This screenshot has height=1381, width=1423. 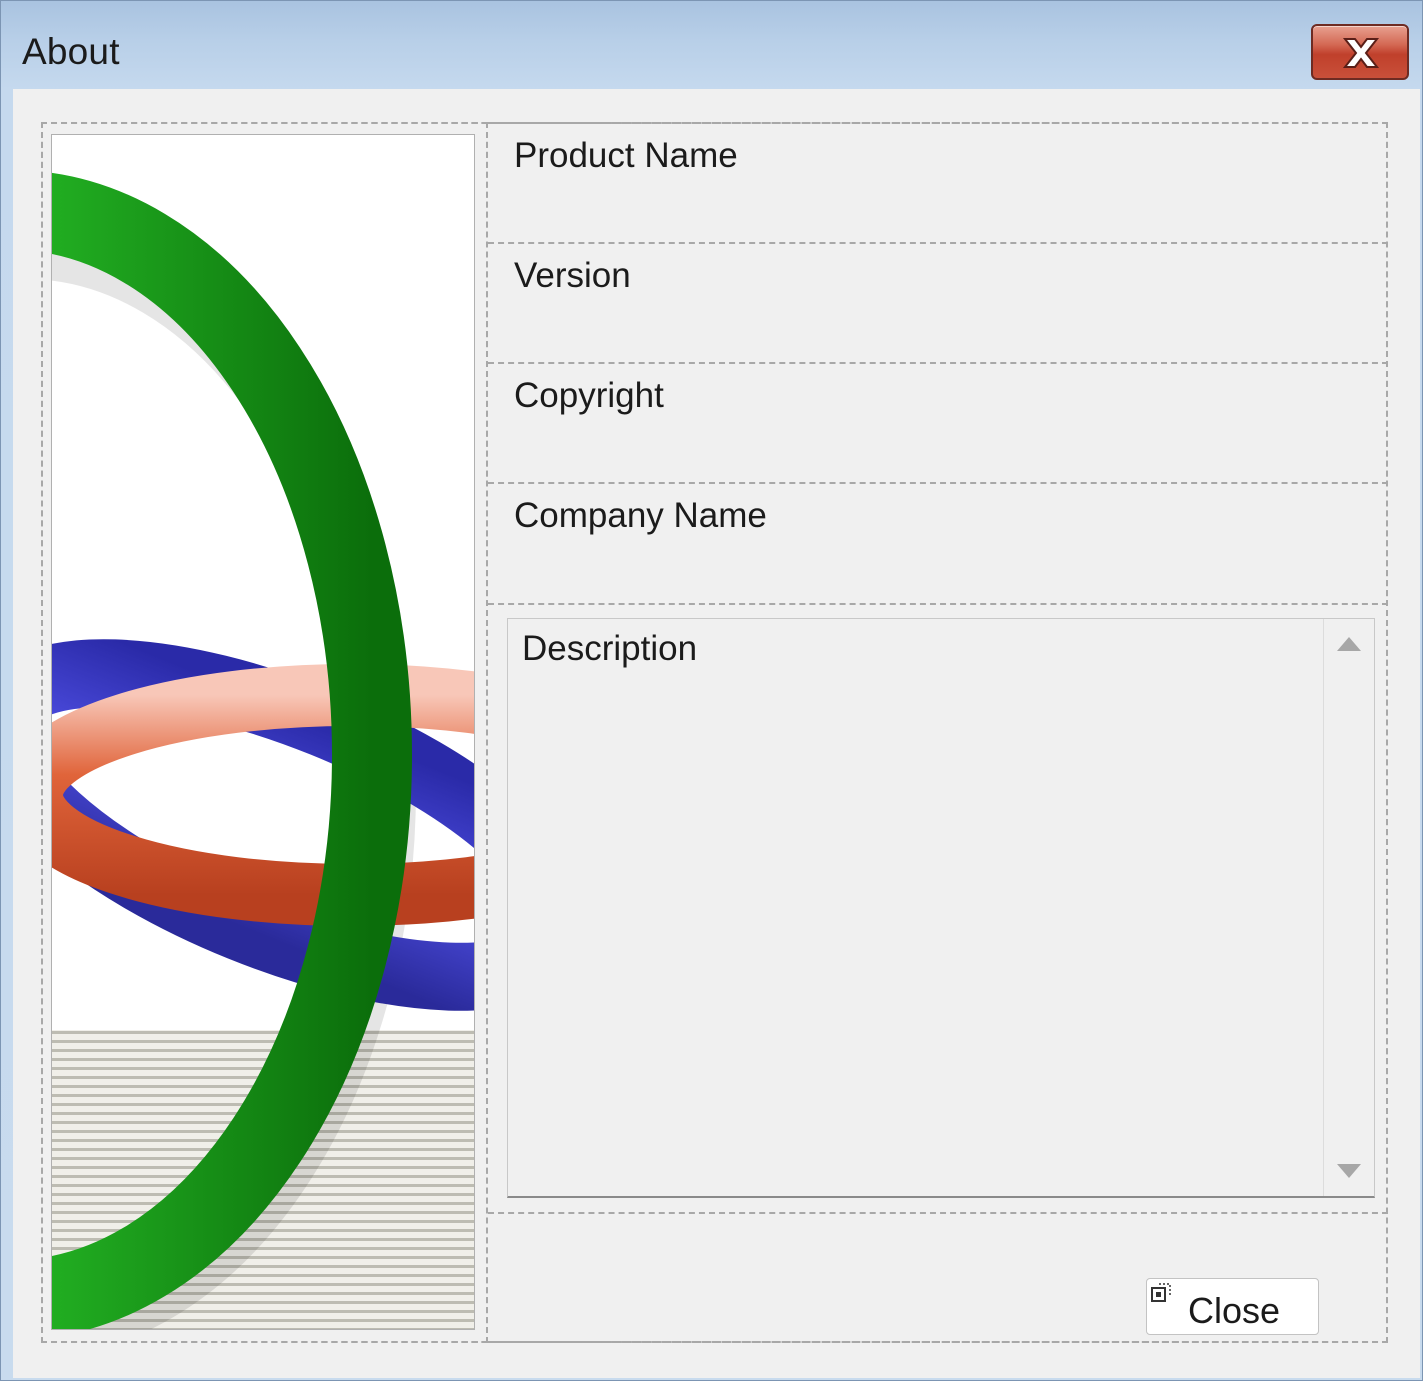 I want to click on company-name-label: Company Name, so click(x=640, y=515).